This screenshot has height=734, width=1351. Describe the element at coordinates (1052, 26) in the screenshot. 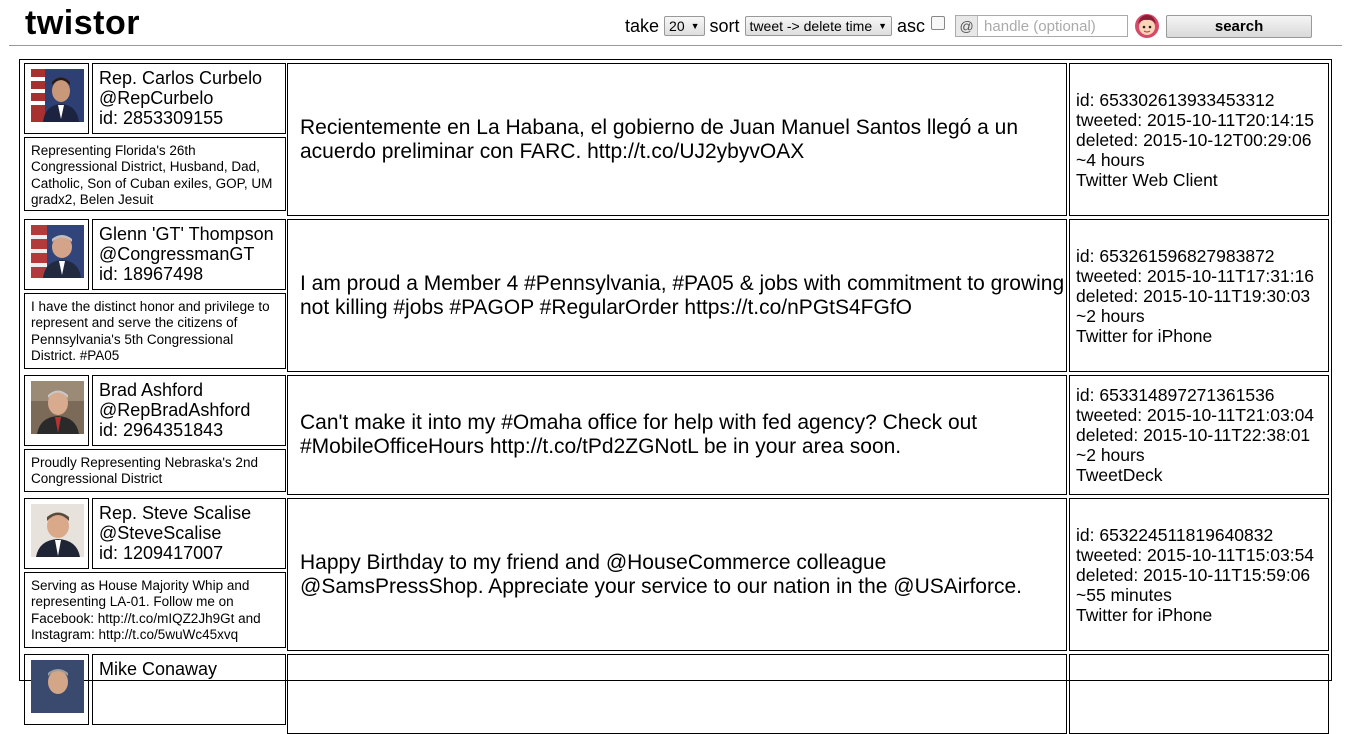

I see `handle-input` at that location.